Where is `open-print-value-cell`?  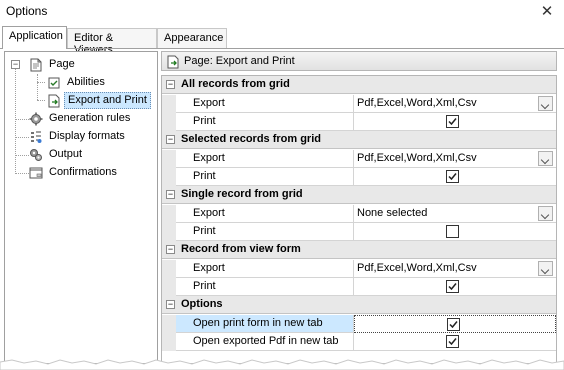 open-print-value-cell is located at coordinates (455, 324).